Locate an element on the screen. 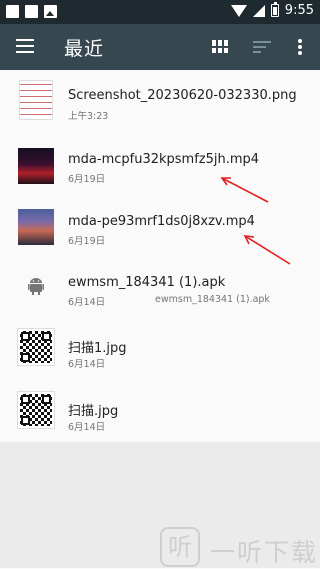 Image resolution: width=320 pixels, height=569 pixels. grid-view-icon is located at coordinates (220, 46).